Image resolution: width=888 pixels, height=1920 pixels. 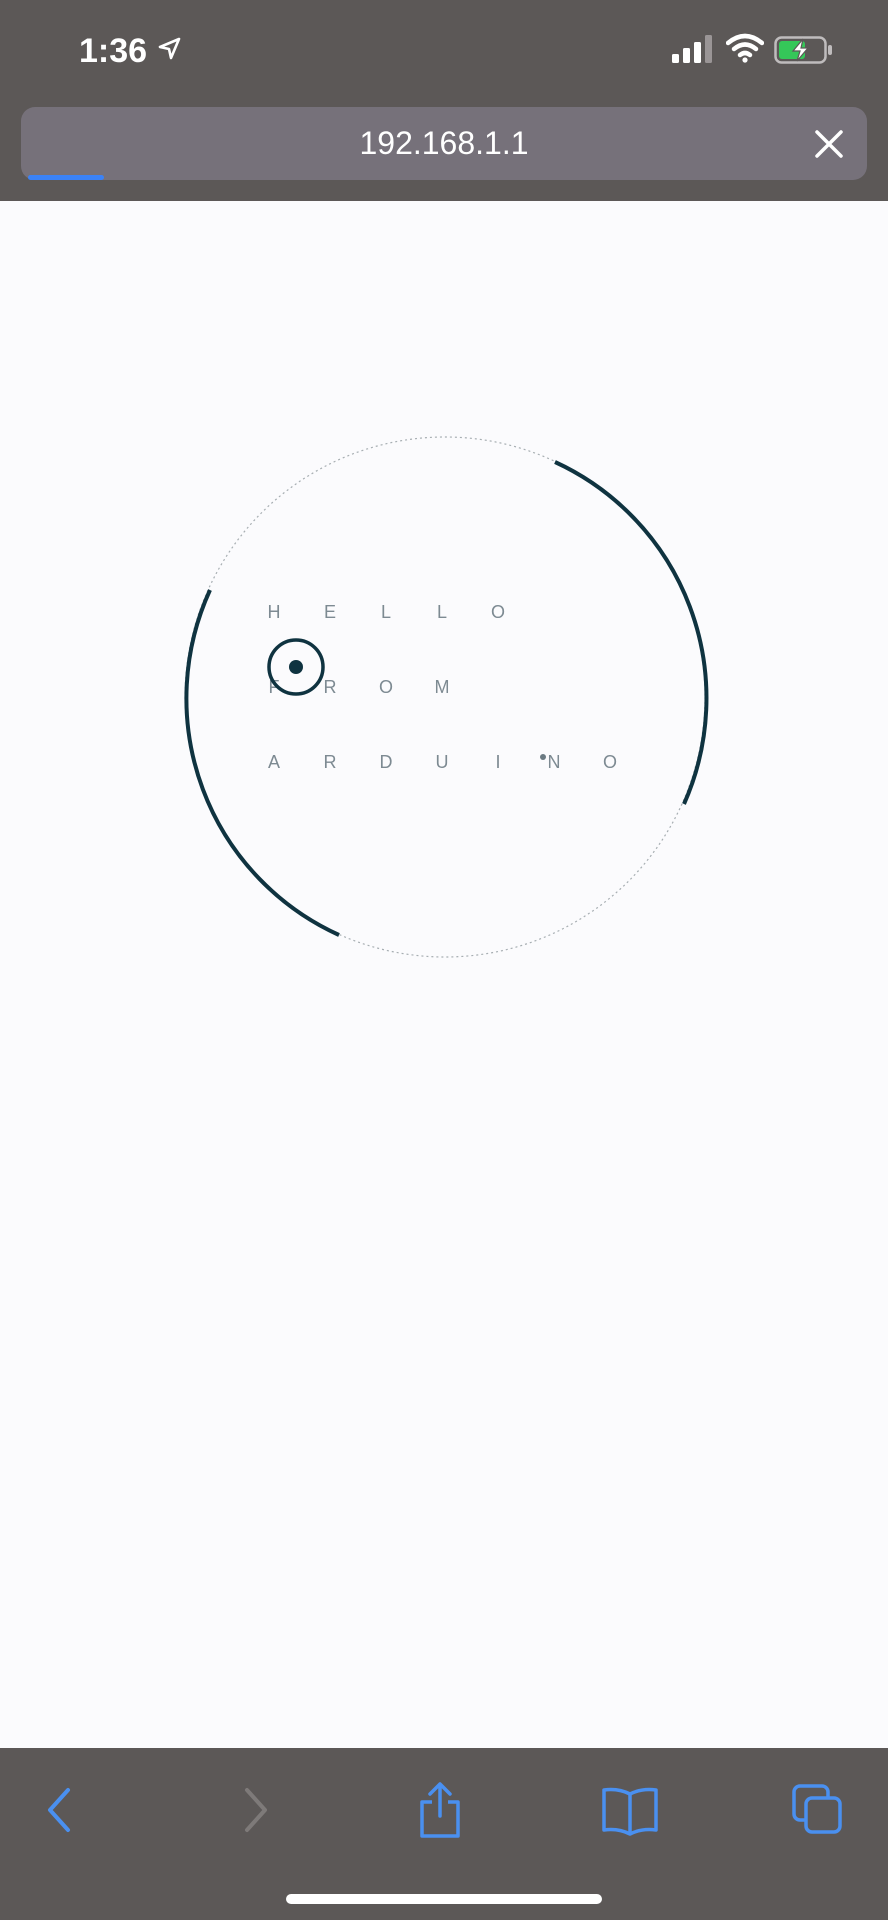 What do you see at coordinates (113, 51) in the screenshot?
I see `status-time: 1:36` at bounding box center [113, 51].